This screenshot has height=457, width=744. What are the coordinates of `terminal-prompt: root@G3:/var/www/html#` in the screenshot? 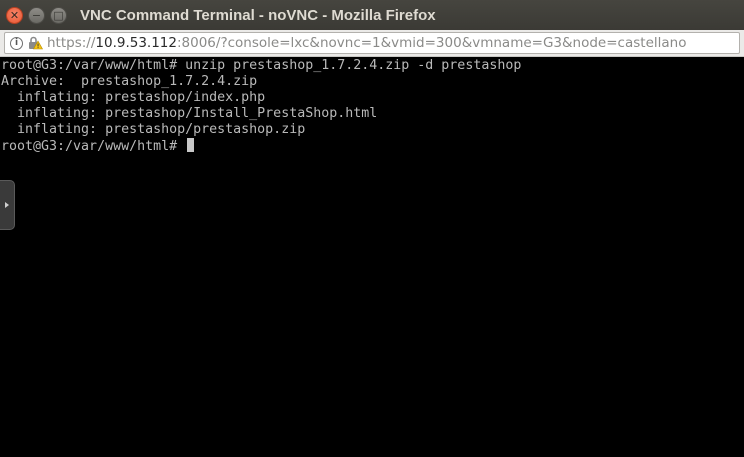 It's located at (93, 146).